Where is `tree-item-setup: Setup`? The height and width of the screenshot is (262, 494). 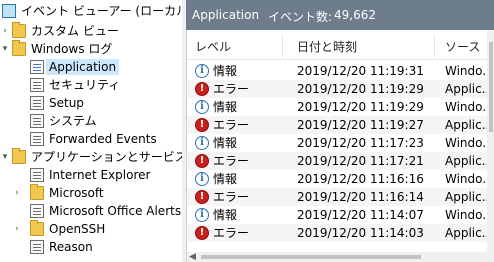
tree-item-setup: Setup is located at coordinates (91, 103).